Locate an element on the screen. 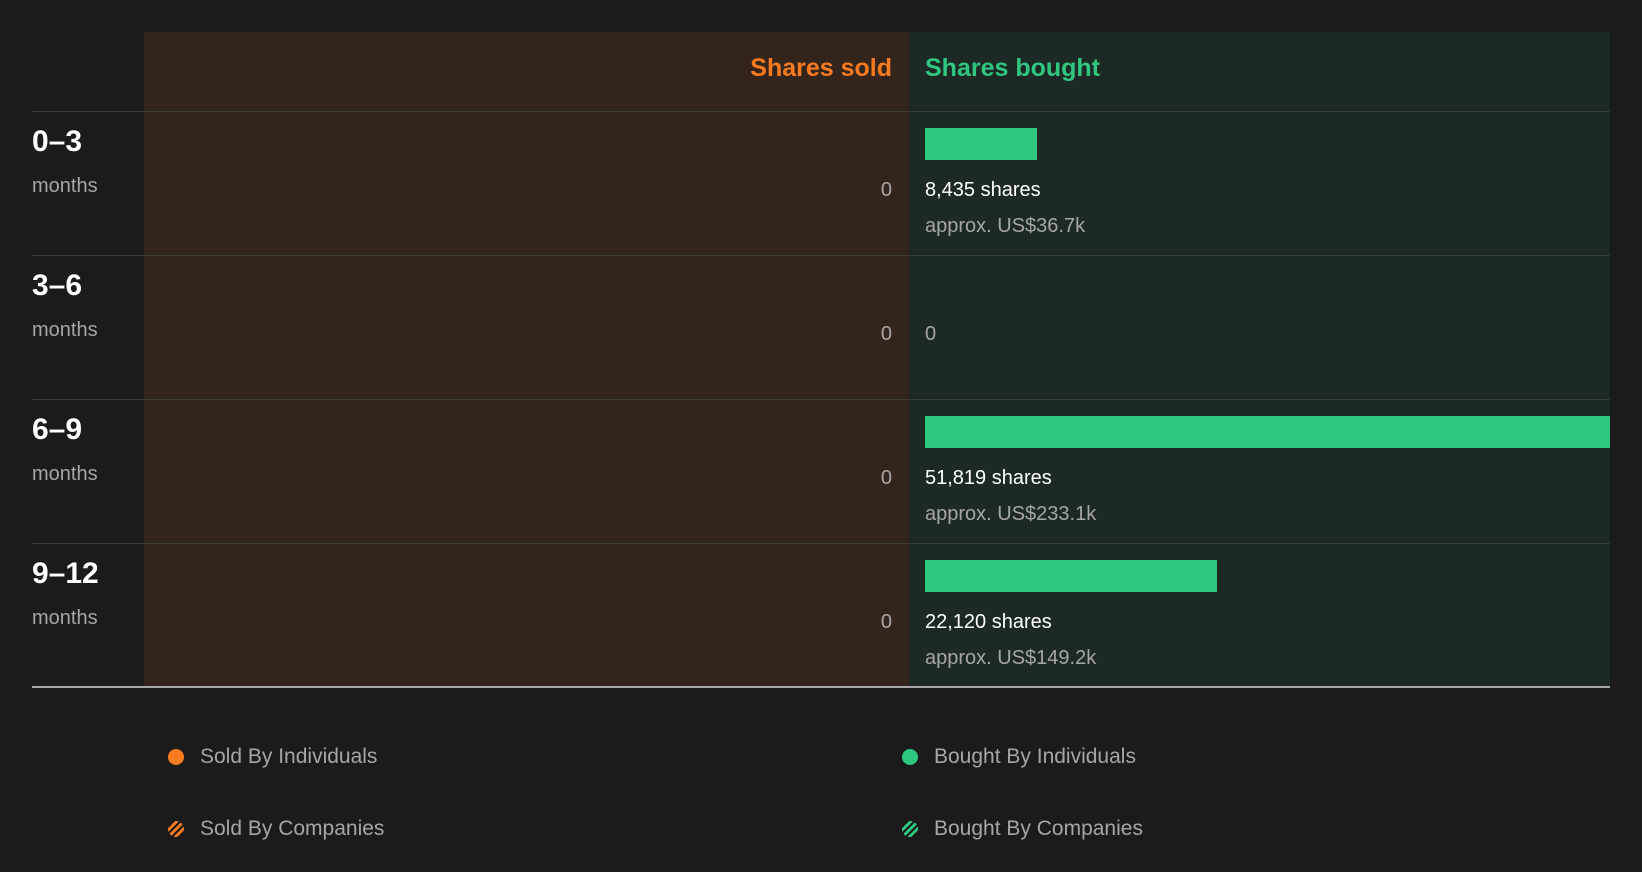 The image size is (1642, 872). legend-label: Sold By Companies is located at coordinates (292, 828).